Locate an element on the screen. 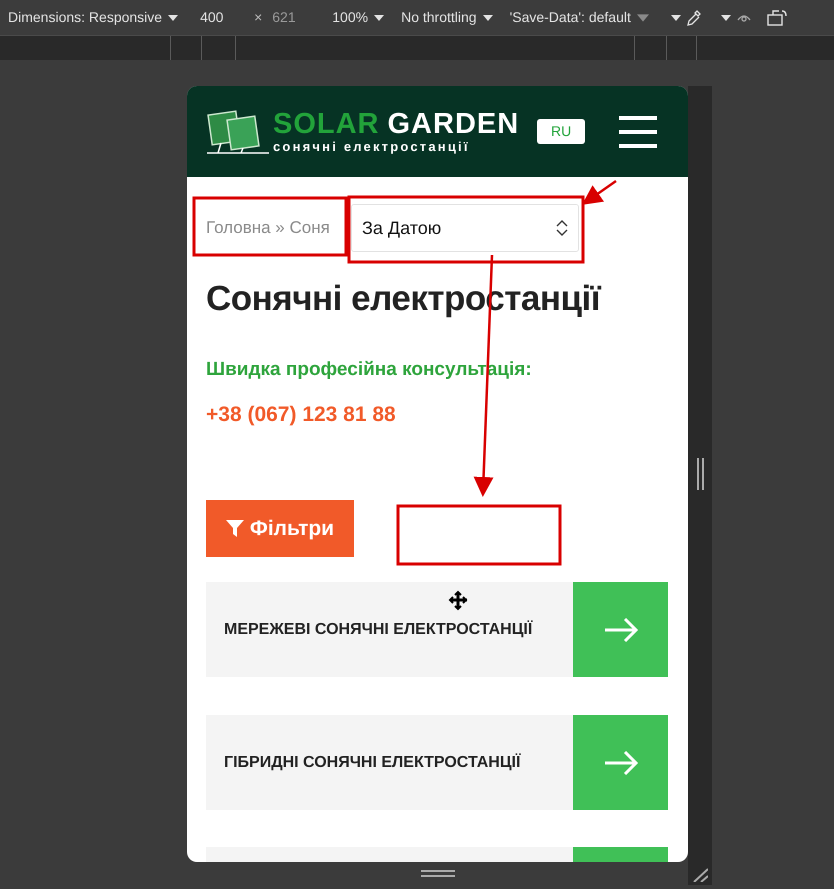 The width and height of the screenshot is (834, 889). throttling-dropdown: No throttling is located at coordinates (439, 17).